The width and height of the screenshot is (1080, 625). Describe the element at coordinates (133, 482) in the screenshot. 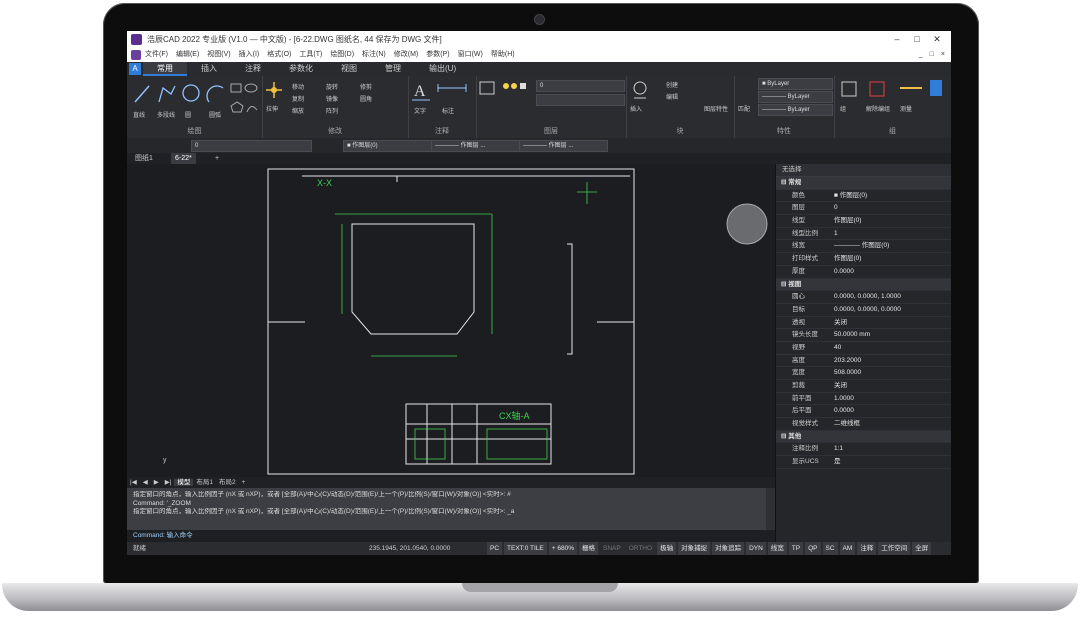

I see `layout-tab: |◀` at that location.